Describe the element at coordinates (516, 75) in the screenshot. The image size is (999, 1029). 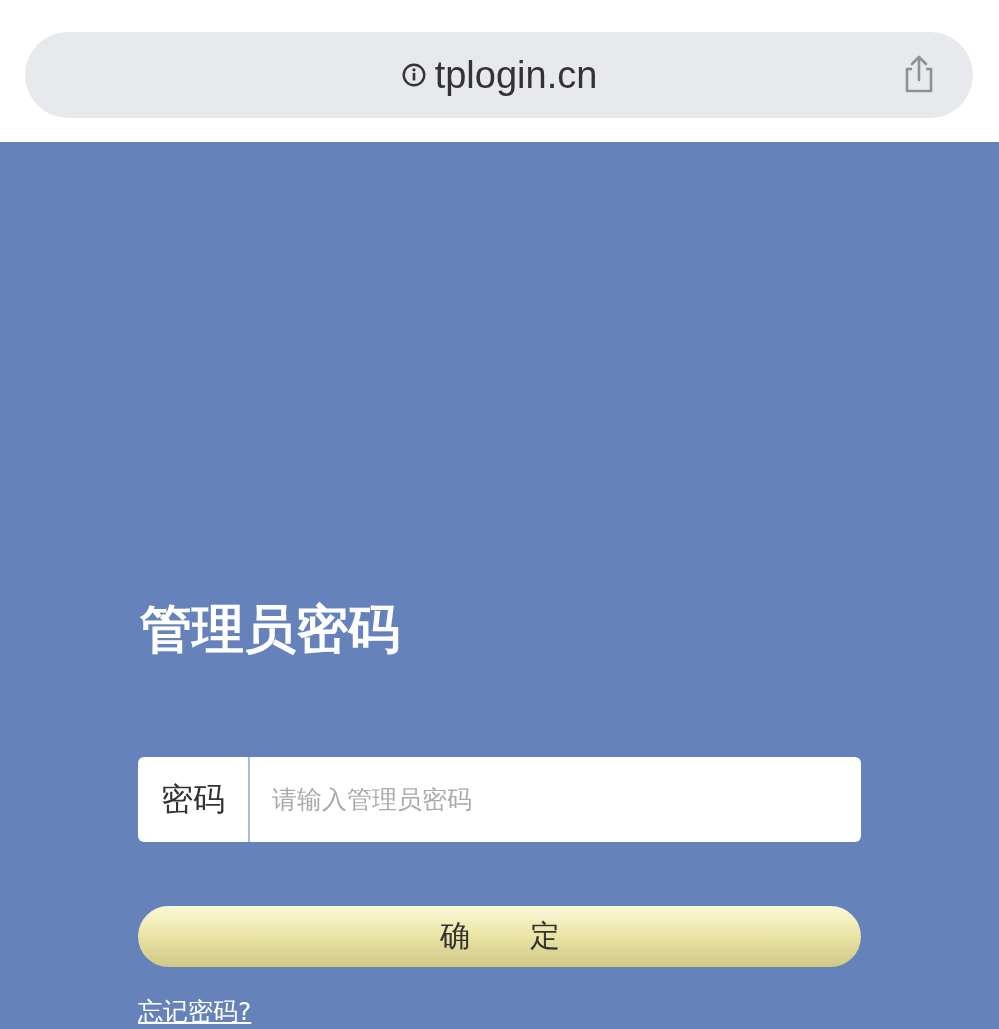
I see `url-text: tplogin.cn` at that location.